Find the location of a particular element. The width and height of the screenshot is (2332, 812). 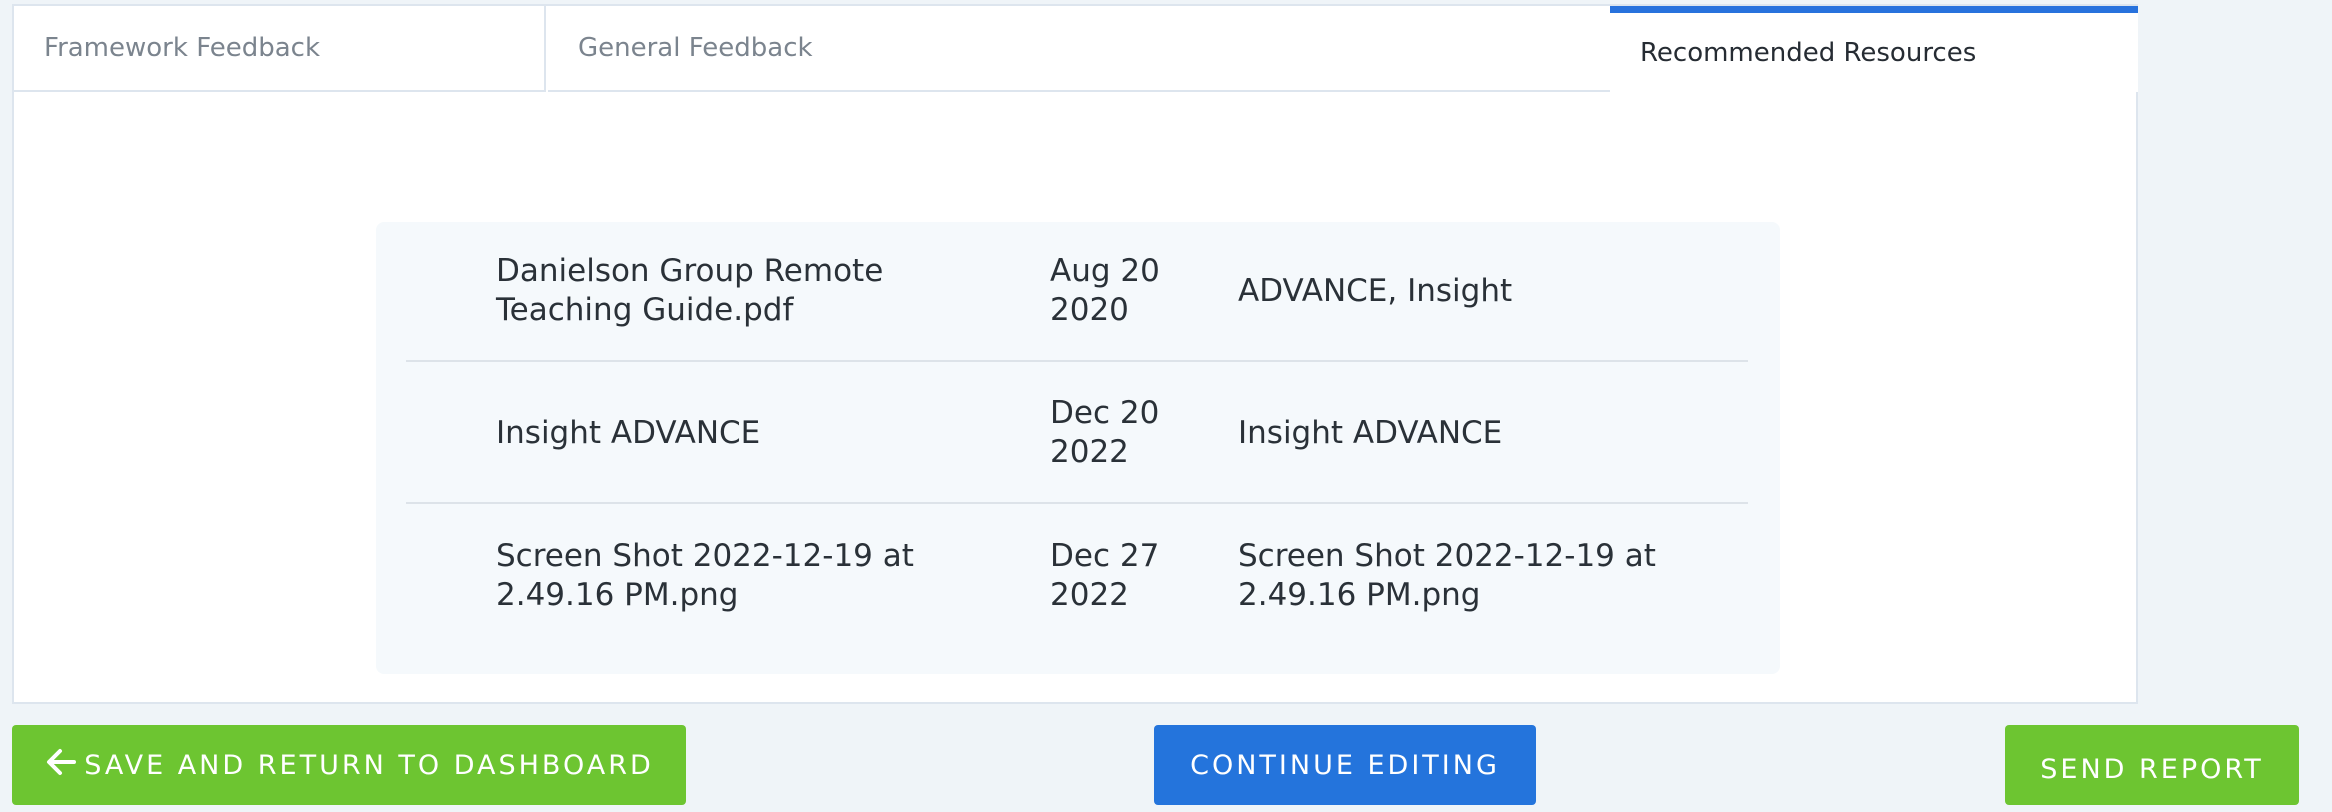

resource-date: Dec 27 2022 is located at coordinates (1105, 575).